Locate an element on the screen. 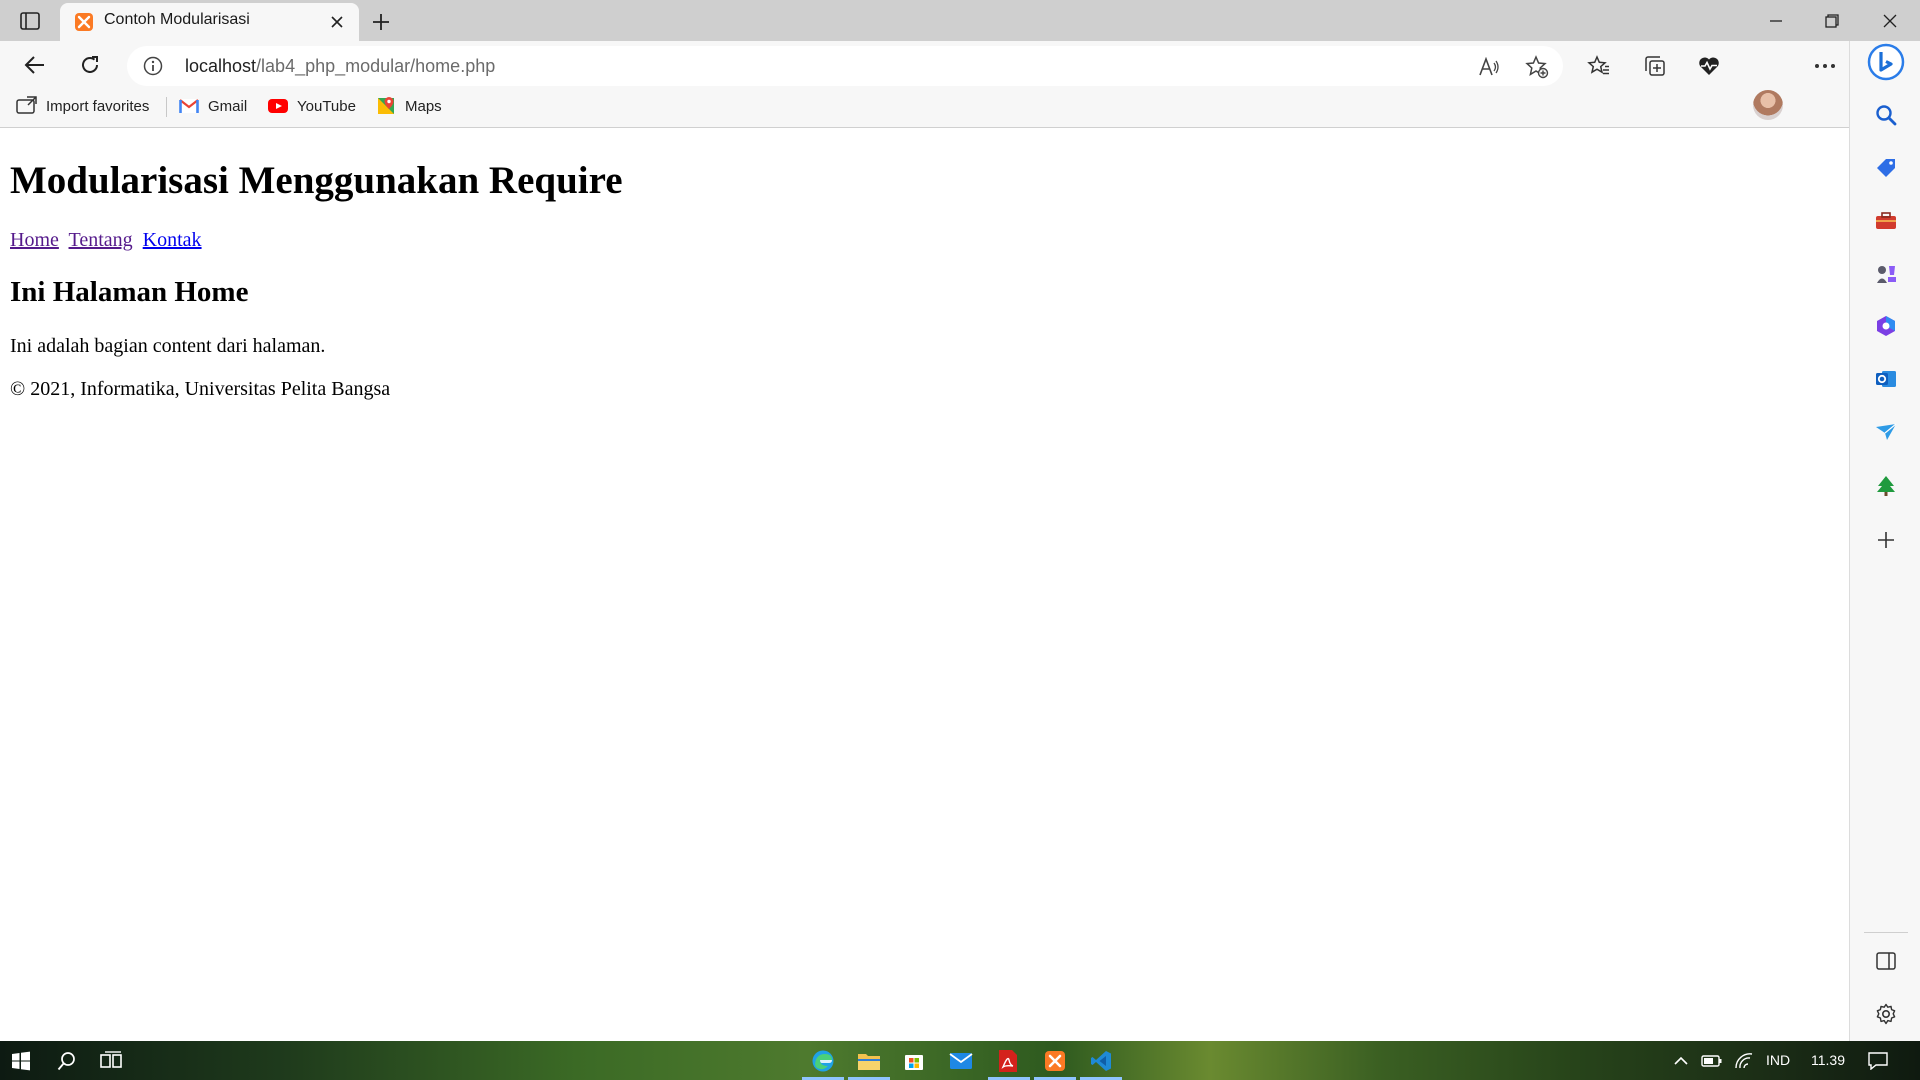  tab-close-icon is located at coordinates (337, 22).